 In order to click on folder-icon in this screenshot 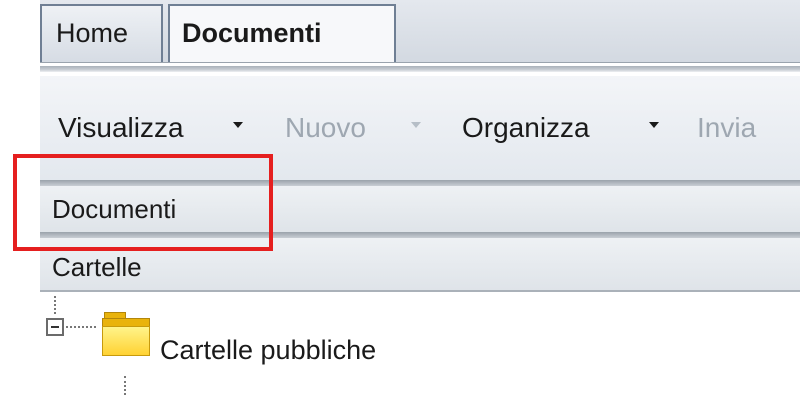, I will do `click(126, 334)`.